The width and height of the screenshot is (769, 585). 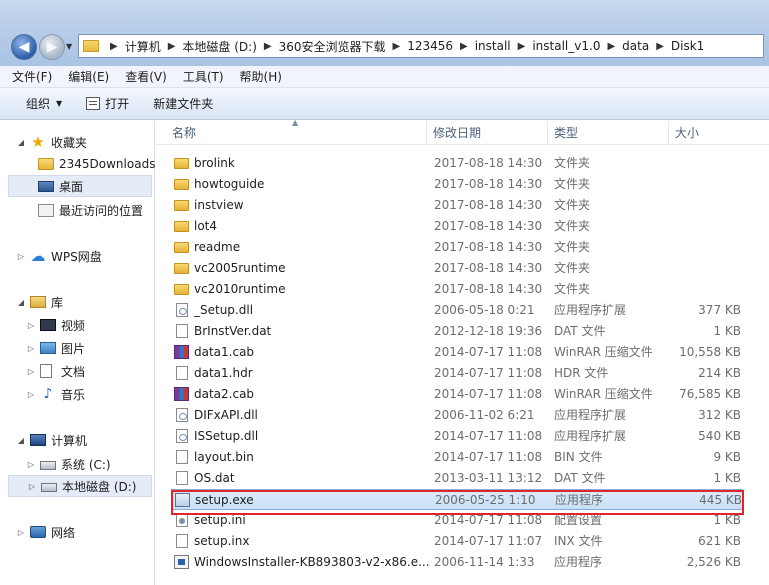 What do you see at coordinates (45, 532) in the screenshot?
I see `sidebar-item-network: ▷ 网络` at bounding box center [45, 532].